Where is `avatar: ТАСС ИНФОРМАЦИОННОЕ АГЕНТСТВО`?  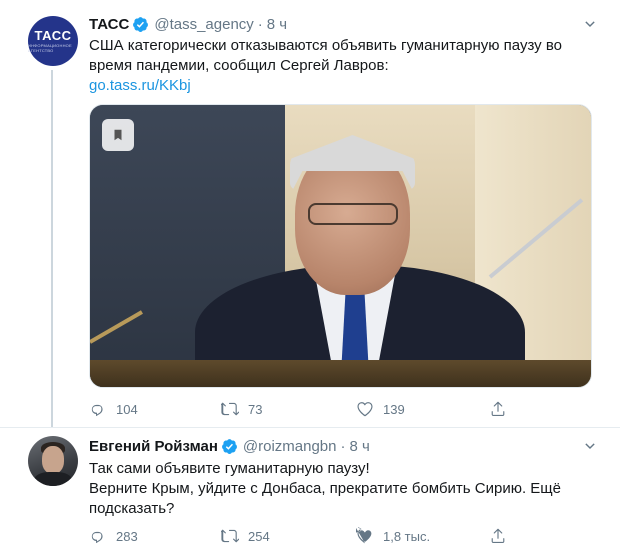 avatar: ТАСС ИНФОРМАЦИОННОЕ АГЕНТСТВО is located at coordinates (53, 41).